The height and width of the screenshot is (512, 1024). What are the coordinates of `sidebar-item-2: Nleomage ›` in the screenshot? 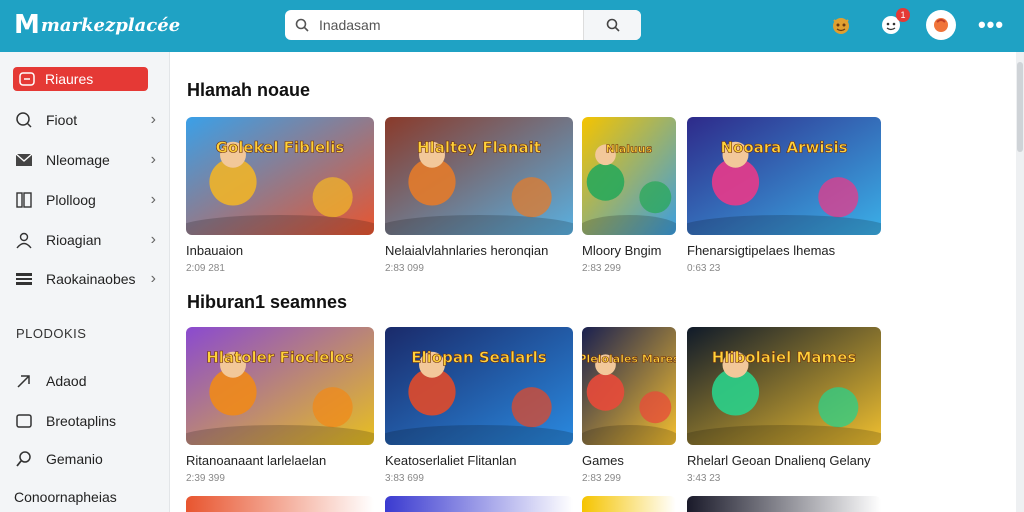 It's located at (89, 160).